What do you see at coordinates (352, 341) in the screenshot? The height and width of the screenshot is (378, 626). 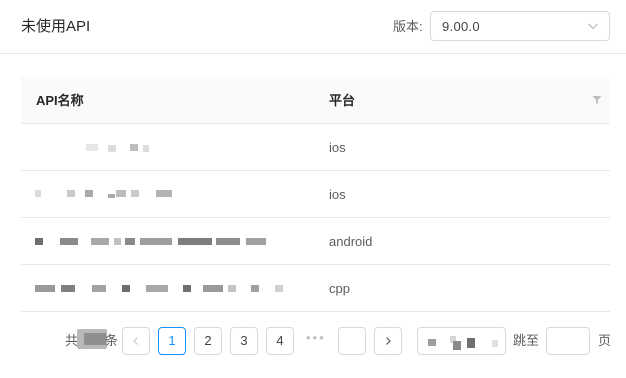 I see `last-page-button` at bounding box center [352, 341].